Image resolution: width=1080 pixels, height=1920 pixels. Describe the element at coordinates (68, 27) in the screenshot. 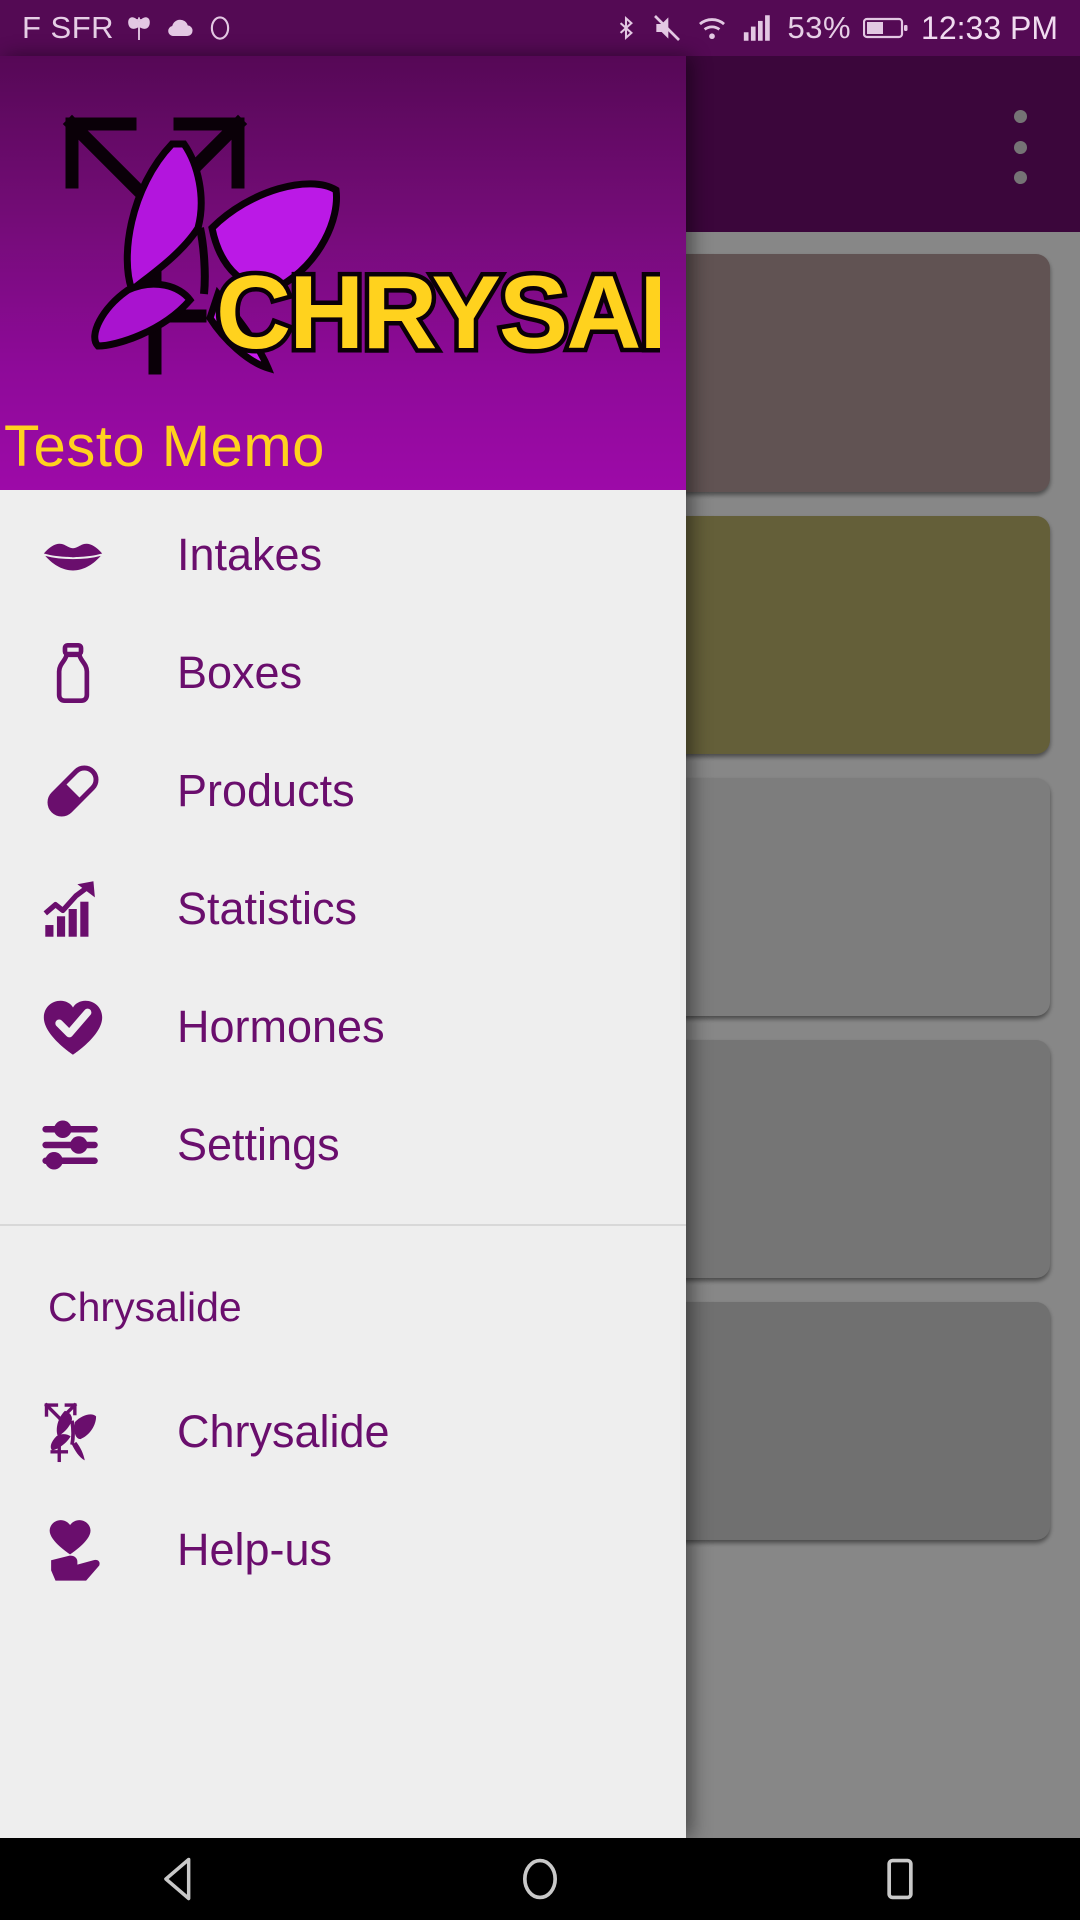

I see `carrier-label: F SFR` at that location.